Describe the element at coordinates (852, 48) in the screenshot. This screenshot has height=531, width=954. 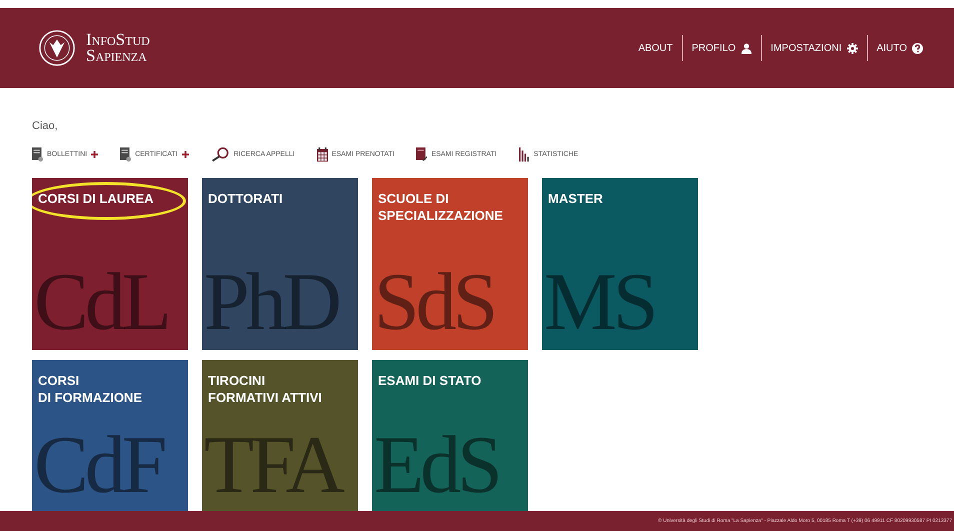
I see `settings-icon` at that location.